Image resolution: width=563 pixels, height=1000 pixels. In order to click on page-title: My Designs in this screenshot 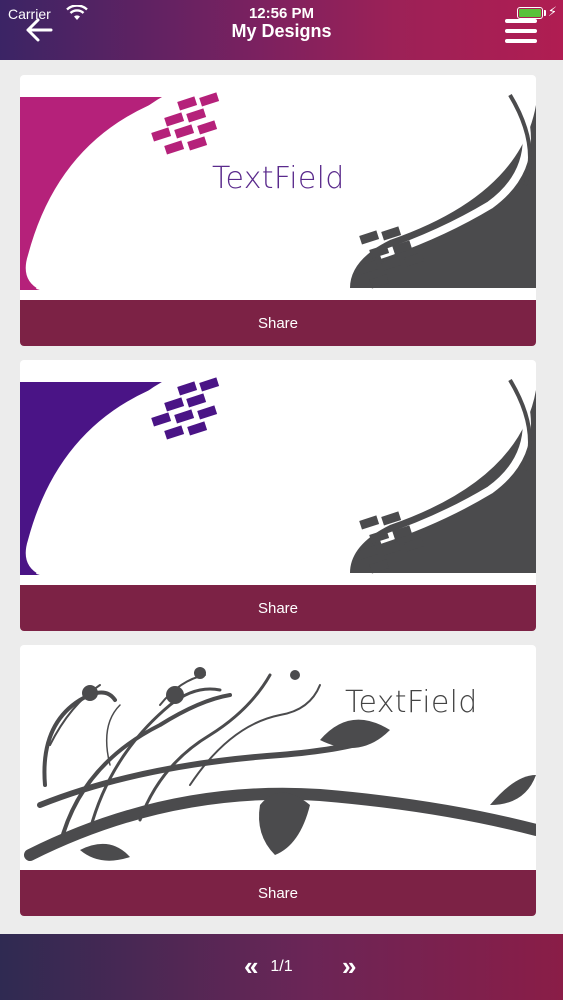, I will do `click(281, 31)`.